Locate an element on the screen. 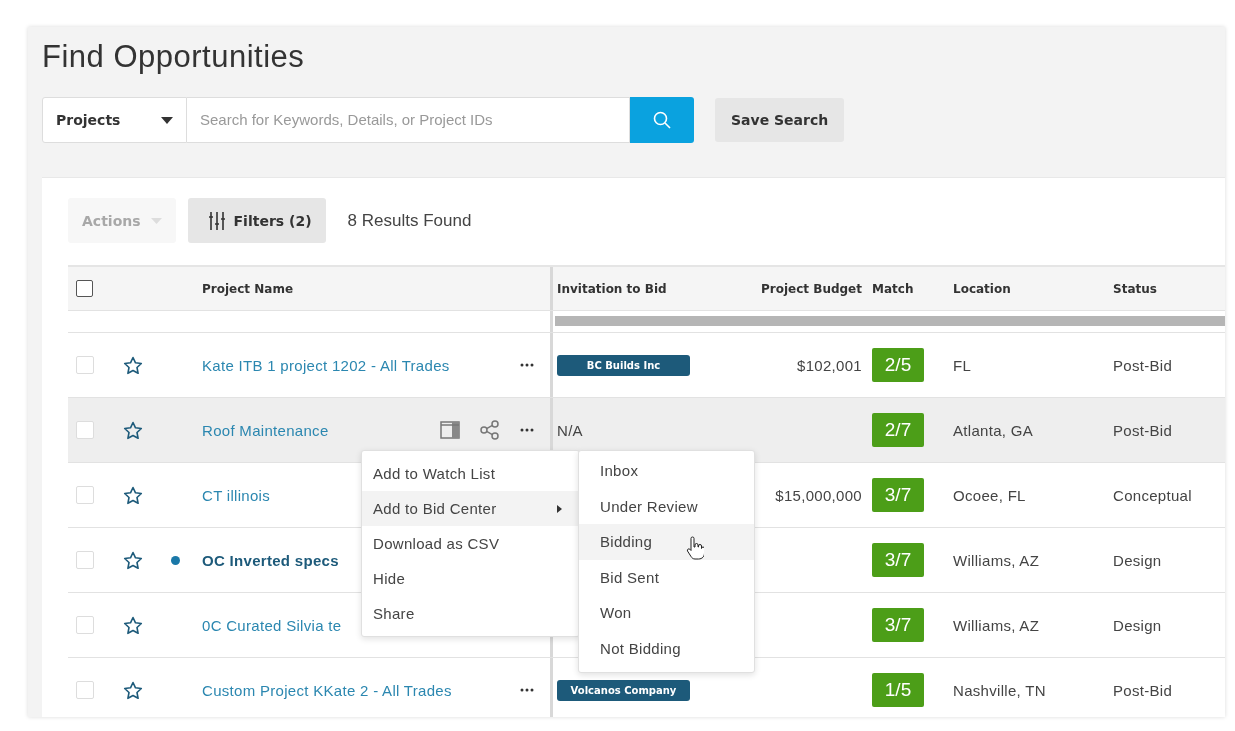 The image size is (1235, 731). match-badge: 2/7 is located at coordinates (898, 430).